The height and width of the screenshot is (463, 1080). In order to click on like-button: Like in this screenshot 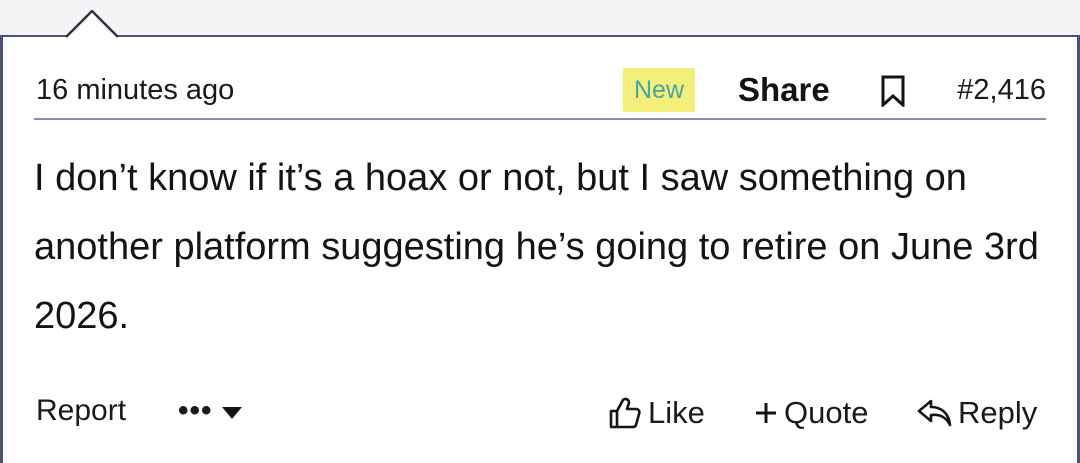, I will do `click(656, 413)`.